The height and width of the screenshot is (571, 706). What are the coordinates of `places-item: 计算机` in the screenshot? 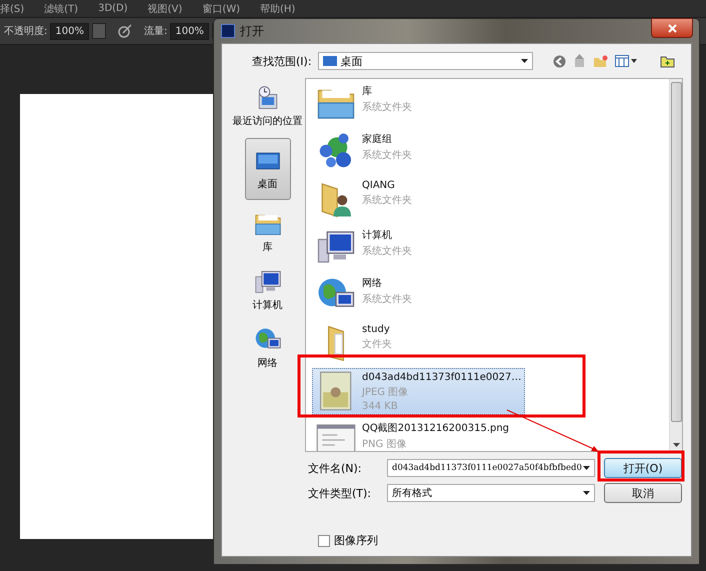 It's located at (267, 290).